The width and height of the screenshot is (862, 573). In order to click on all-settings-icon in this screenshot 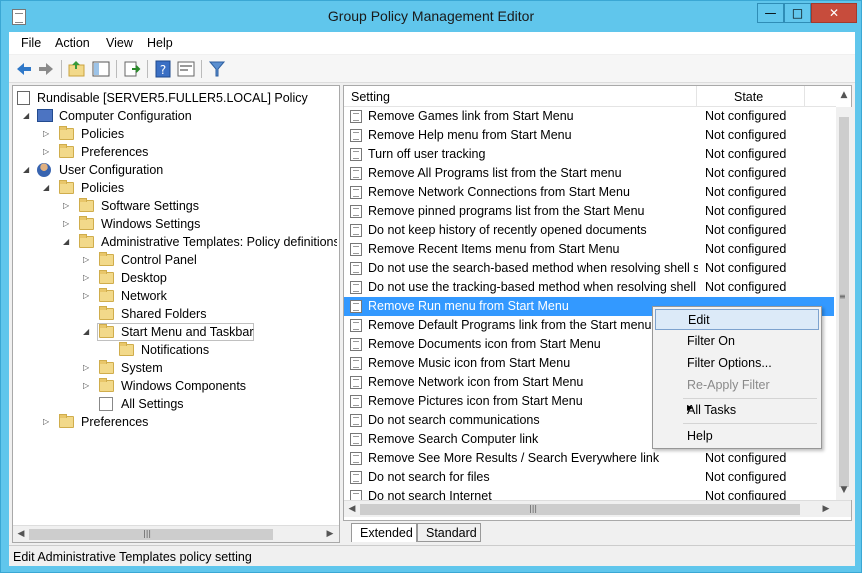, I will do `click(106, 404)`.